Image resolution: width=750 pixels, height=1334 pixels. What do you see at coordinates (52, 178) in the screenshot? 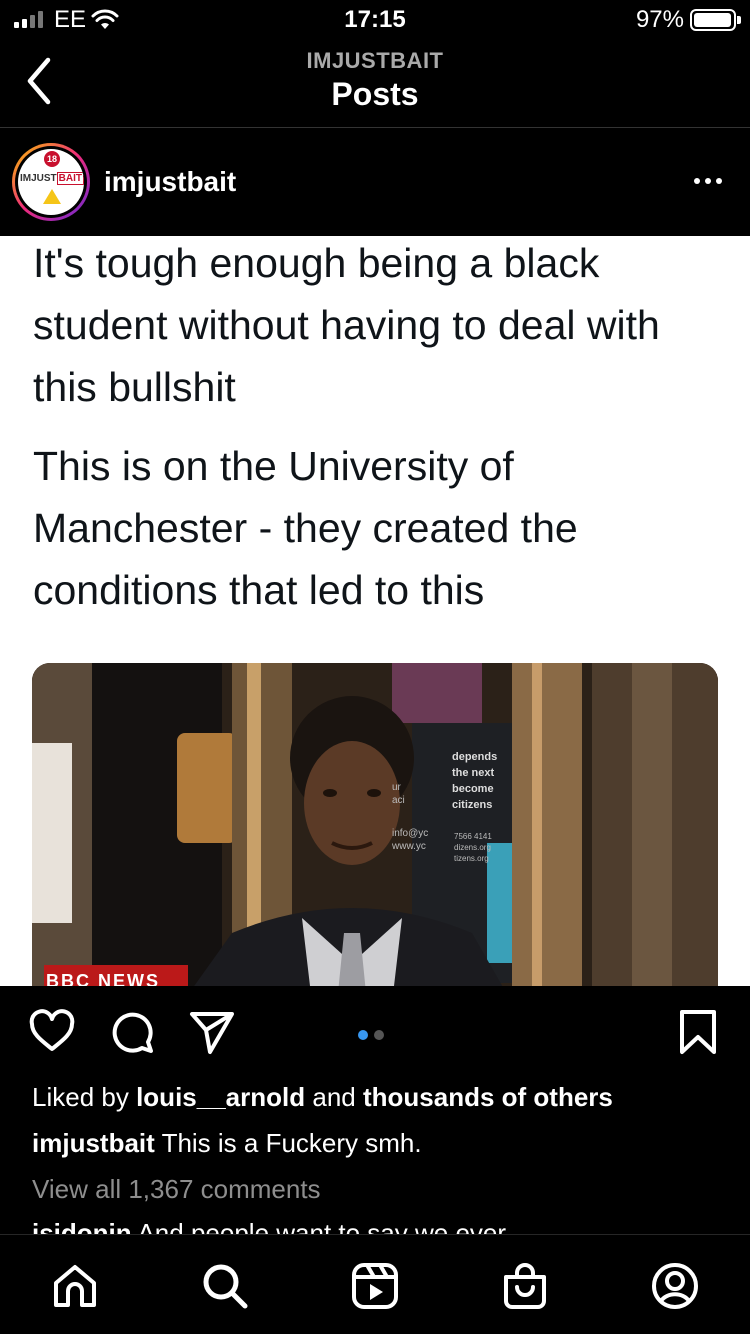
I see `avatar-logo-text: IMJUST BAIT` at bounding box center [52, 178].